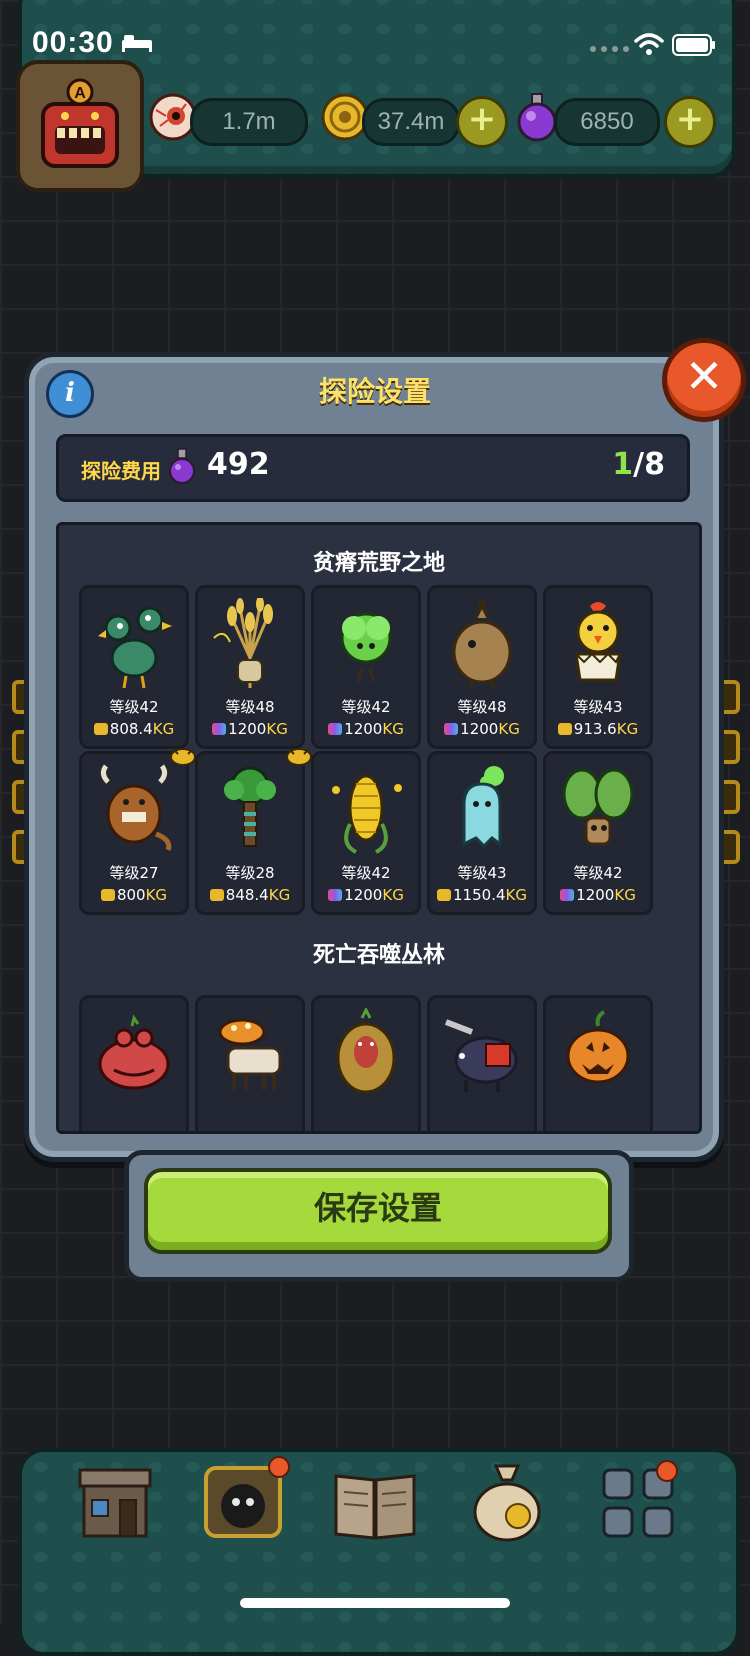  I want to click on section-title: 贫瘠荒野之地, so click(378, 563).